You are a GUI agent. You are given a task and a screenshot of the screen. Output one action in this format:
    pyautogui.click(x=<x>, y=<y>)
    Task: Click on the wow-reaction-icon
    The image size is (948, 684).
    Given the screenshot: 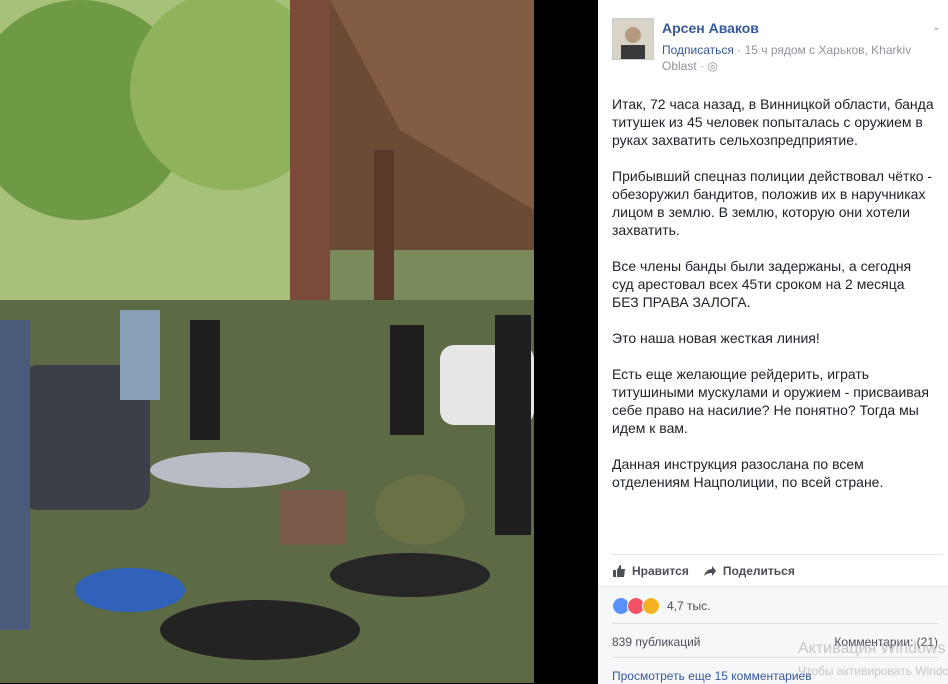 What is the action you would take?
    pyautogui.click(x=651, y=606)
    